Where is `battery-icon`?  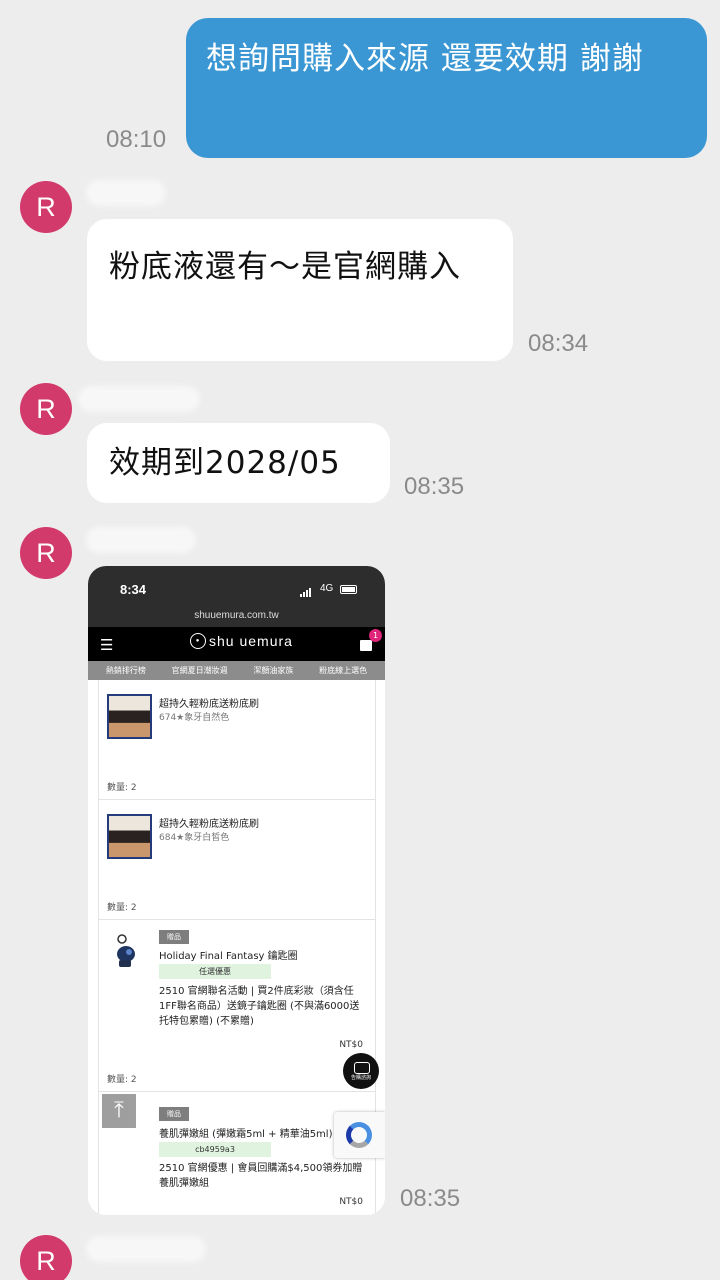
battery-icon is located at coordinates (348, 589).